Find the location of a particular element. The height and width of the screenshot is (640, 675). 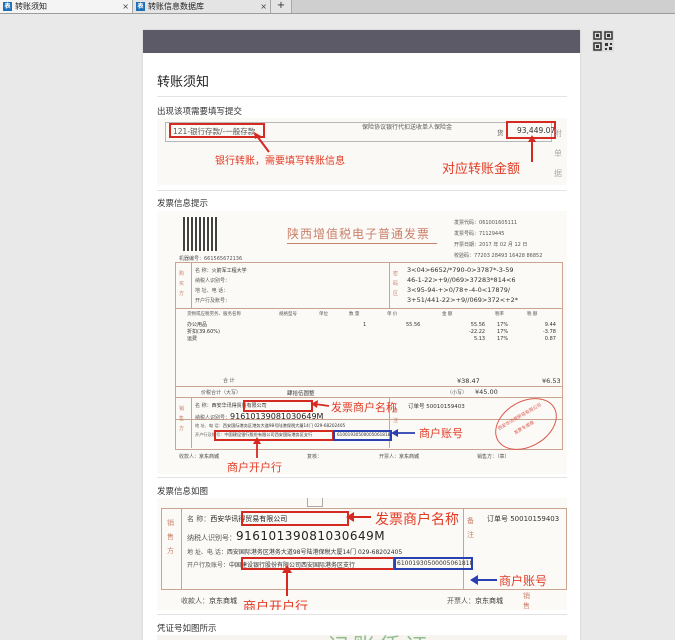

tab-transfer-notice: 表 转账须知 × is located at coordinates (66, 6).